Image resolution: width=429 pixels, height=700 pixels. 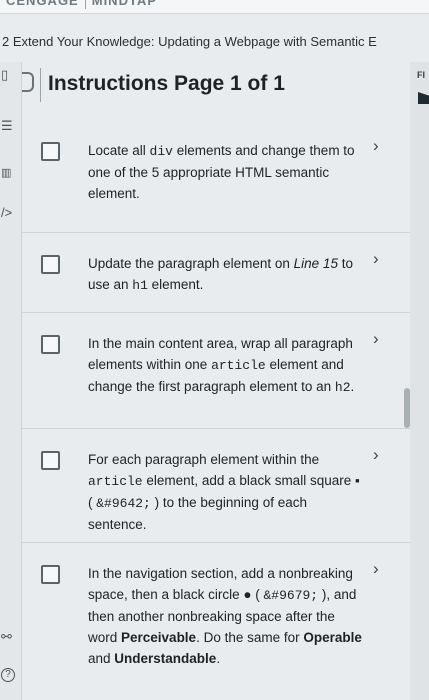 What do you see at coordinates (419, 381) in the screenshot?
I see `right-rail: FI` at bounding box center [419, 381].